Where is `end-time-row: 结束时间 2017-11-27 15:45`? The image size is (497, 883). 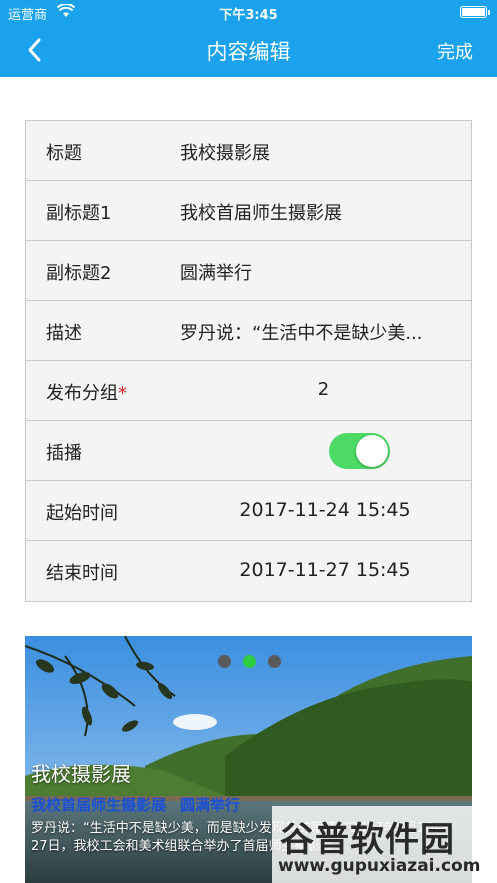 end-time-row: 结束时间 2017-11-27 15:45 is located at coordinates (248, 571).